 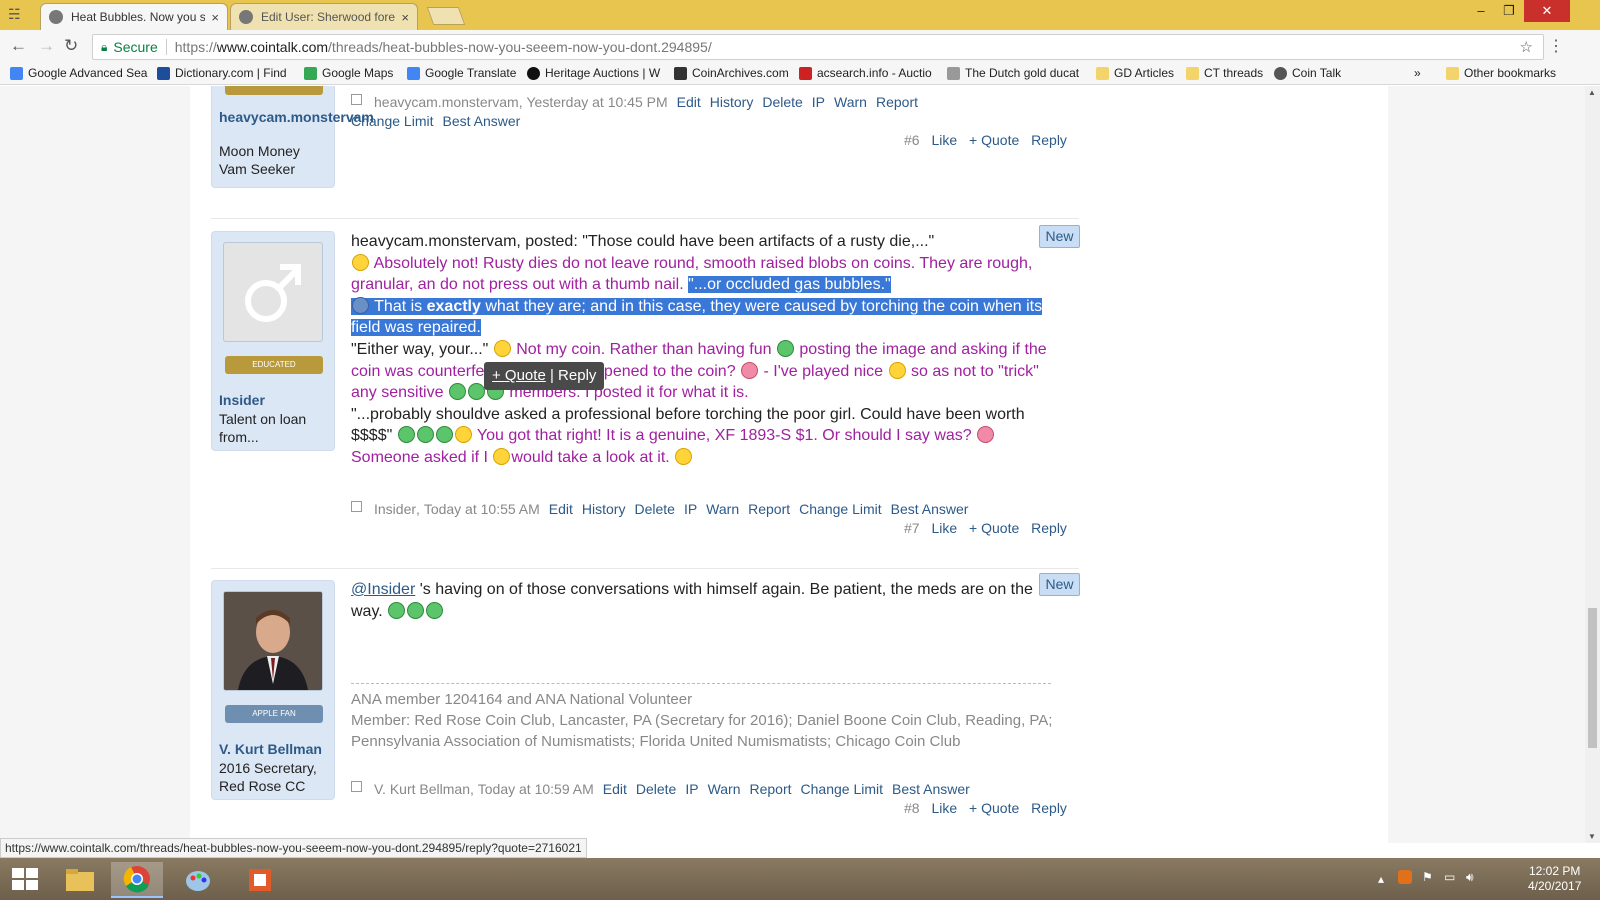 What do you see at coordinates (1506, 73) in the screenshot?
I see `other-bookmarks: Other bookmarks` at bounding box center [1506, 73].